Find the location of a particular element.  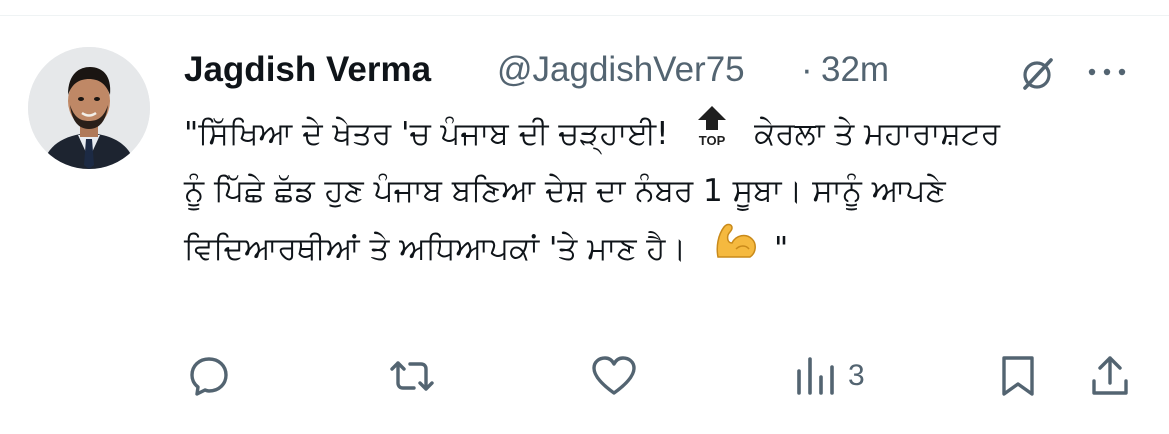

tweet-text-segment: "ਸਿੱਖਿਆ ਦੇ ਖੇਤਰ 'ਚ ਪੰਜਾਬ ਦੀ ਚੜ੍ਹਾਈ! is located at coordinates (426, 134).